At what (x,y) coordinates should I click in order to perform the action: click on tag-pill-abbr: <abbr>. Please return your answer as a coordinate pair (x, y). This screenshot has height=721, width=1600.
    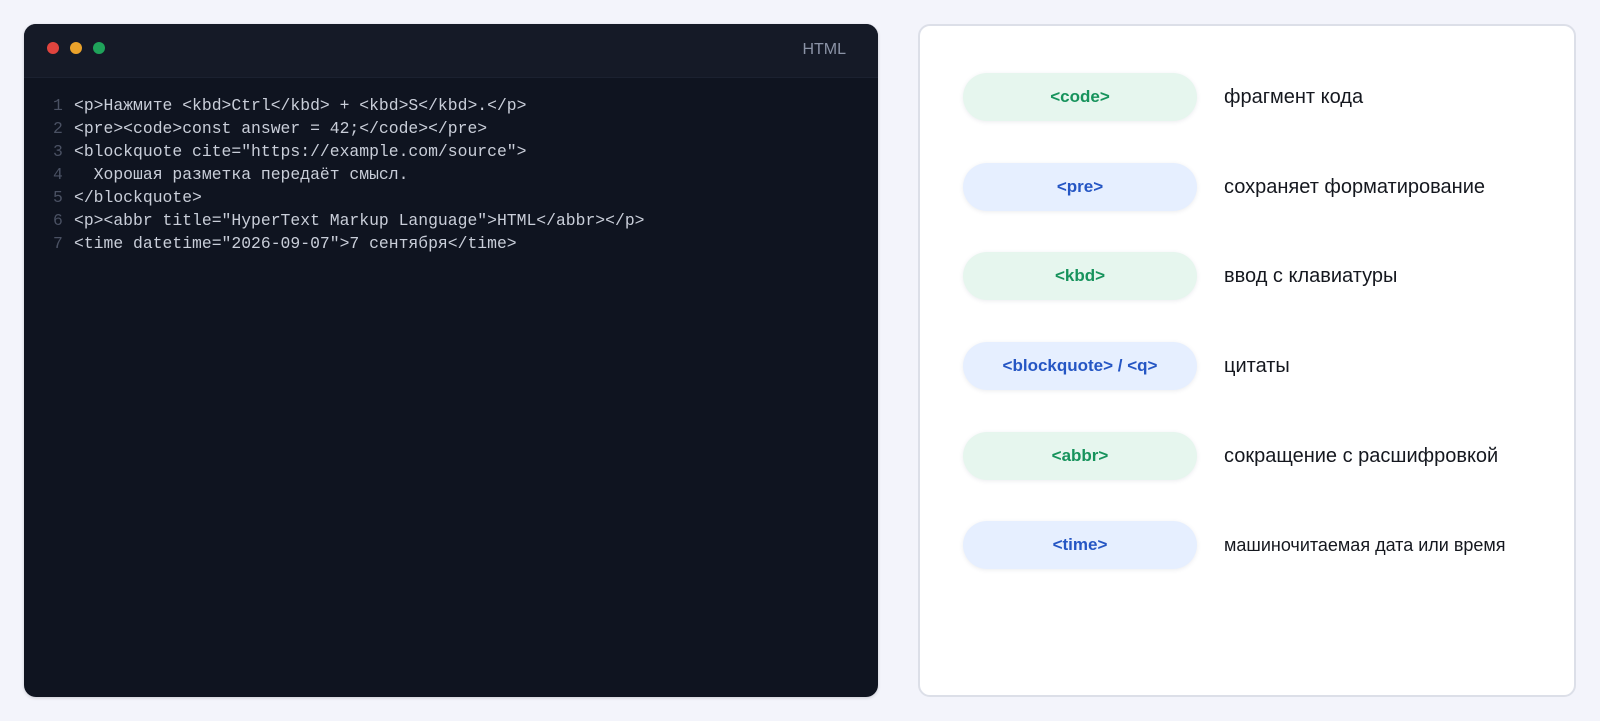
    Looking at the image, I should click on (1080, 456).